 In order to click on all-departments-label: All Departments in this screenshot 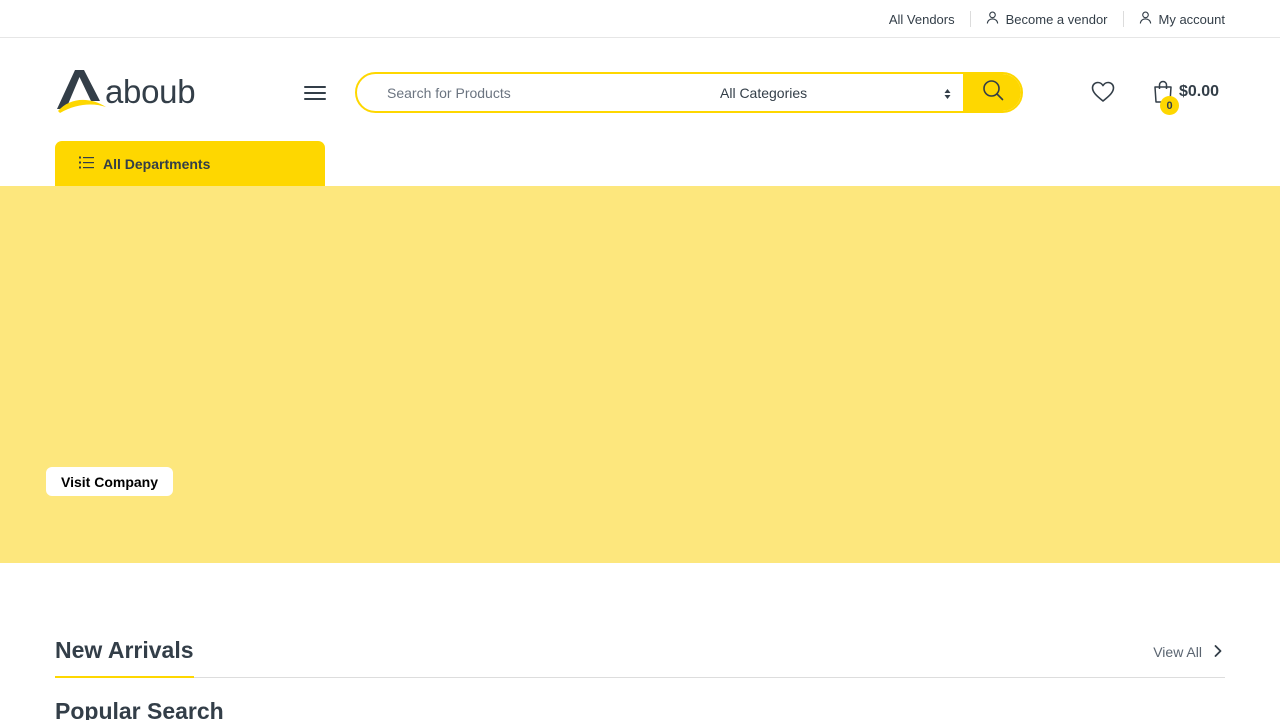, I will do `click(157, 163)`.